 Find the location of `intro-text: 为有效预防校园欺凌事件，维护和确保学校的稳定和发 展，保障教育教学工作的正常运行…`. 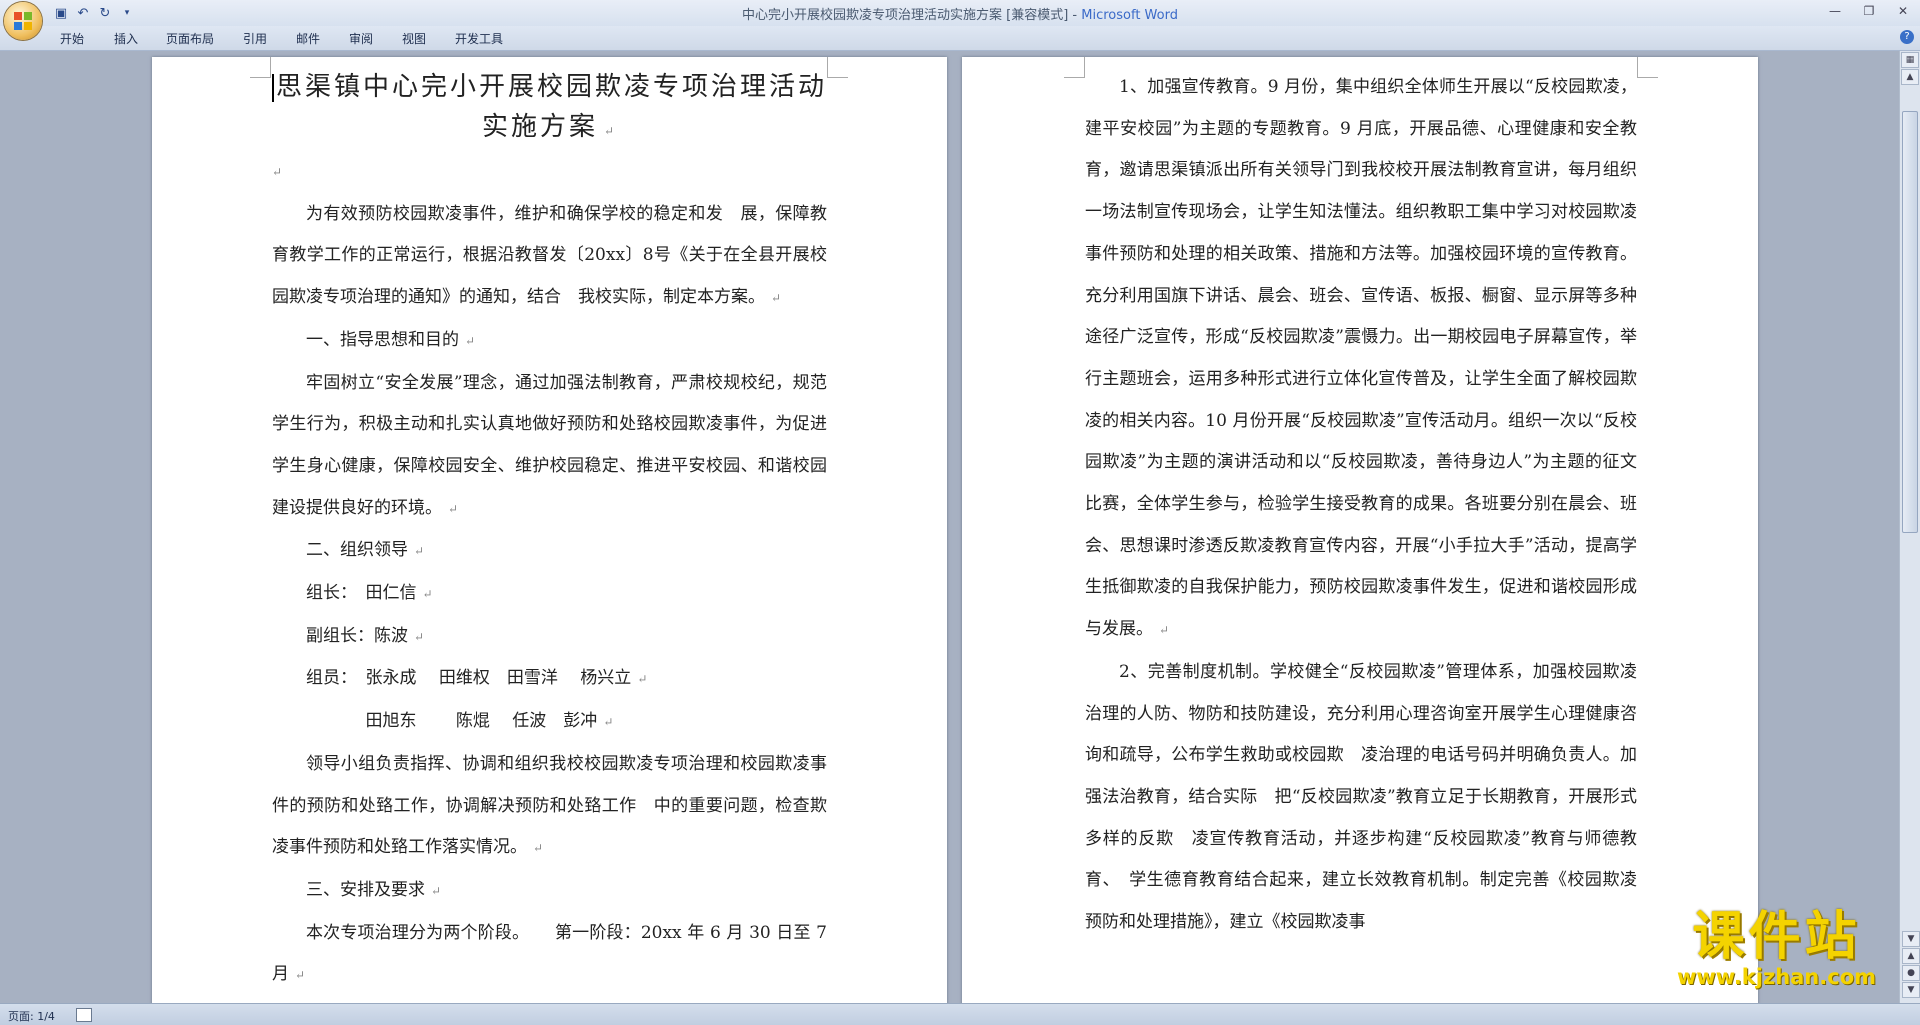

intro-text: 为有效预防校园欺凌事件，维护和确保学校的稳定和发 展，保障教育教学工作的正常运行… is located at coordinates (549, 255).